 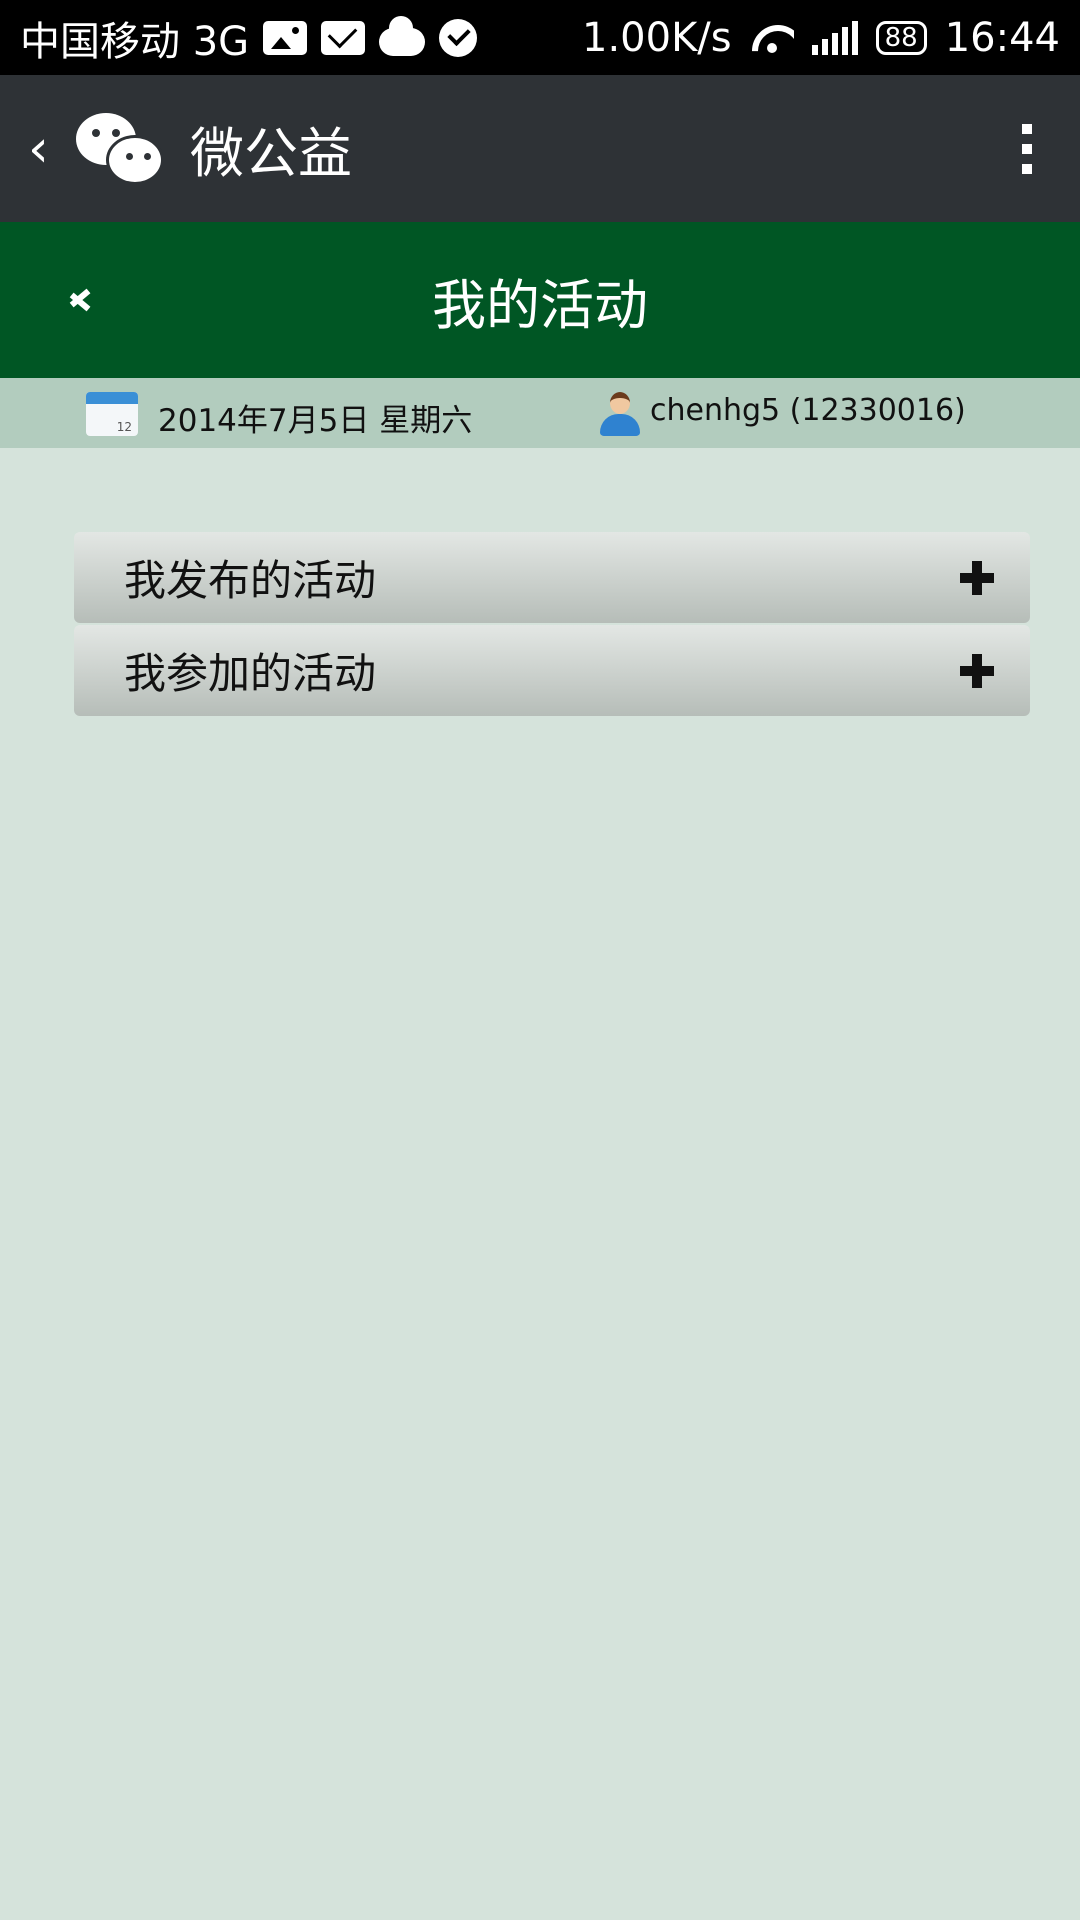 I want to click on status-bar: 中国移动 3G 1.00K/s 88 16:44, so click(x=540, y=37).